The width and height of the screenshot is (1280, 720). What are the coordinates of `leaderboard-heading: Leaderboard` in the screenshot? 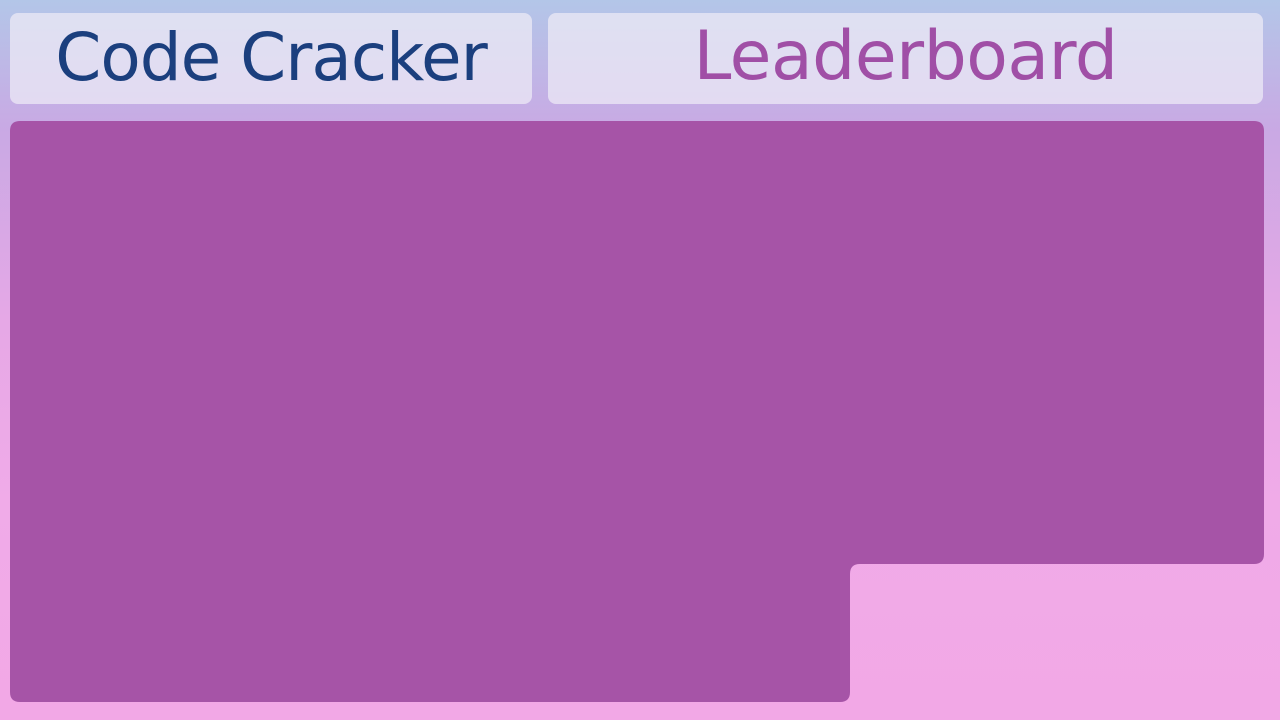 It's located at (905, 56).